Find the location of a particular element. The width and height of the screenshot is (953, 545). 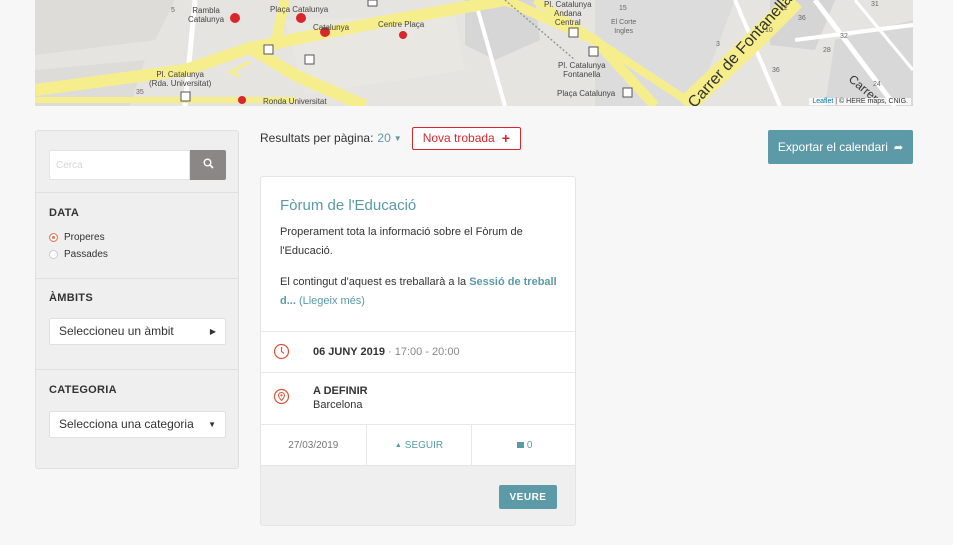

ambit-select-value: Seleccioneu un àmbit is located at coordinates (116, 331).